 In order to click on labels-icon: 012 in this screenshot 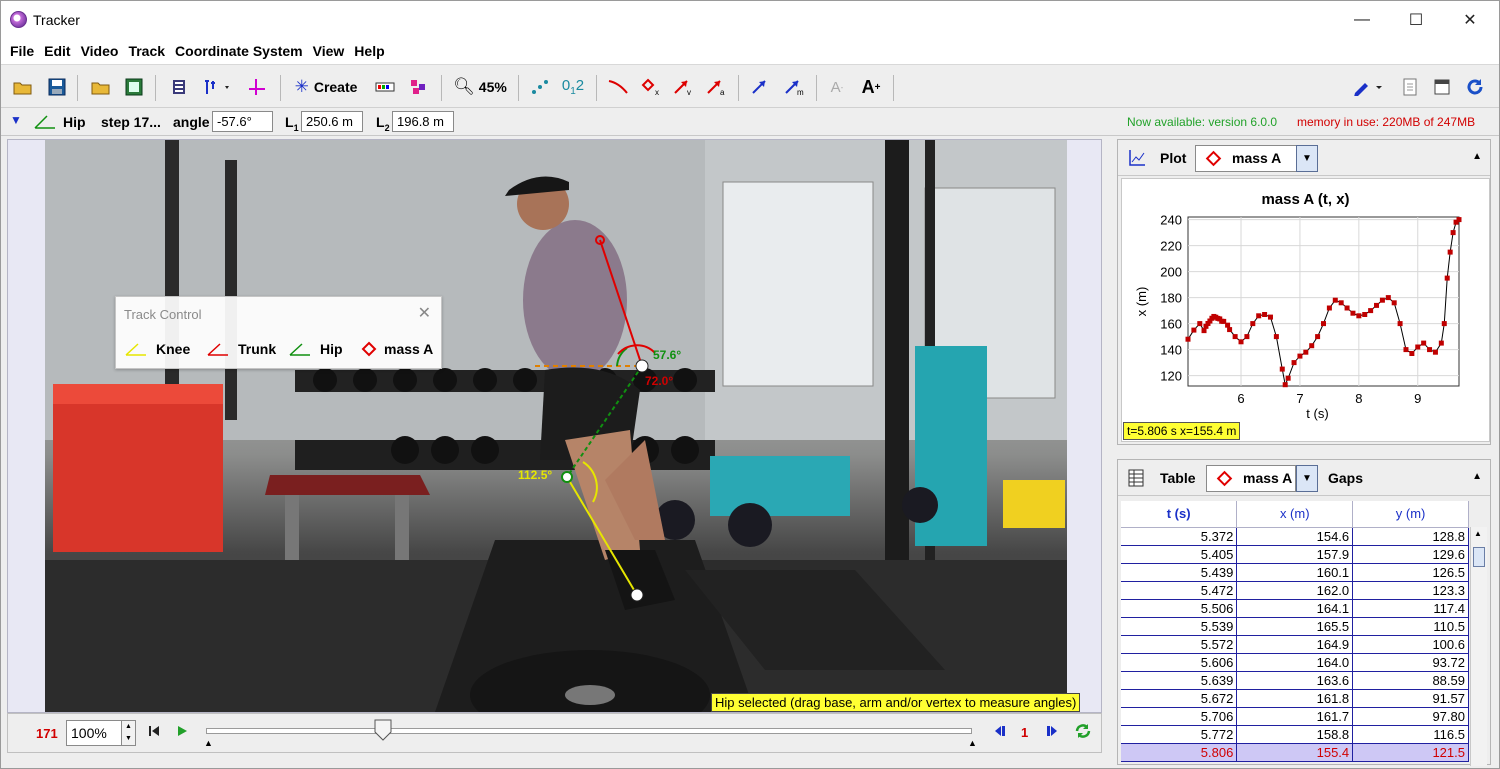, I will do `click(573, 87)`.